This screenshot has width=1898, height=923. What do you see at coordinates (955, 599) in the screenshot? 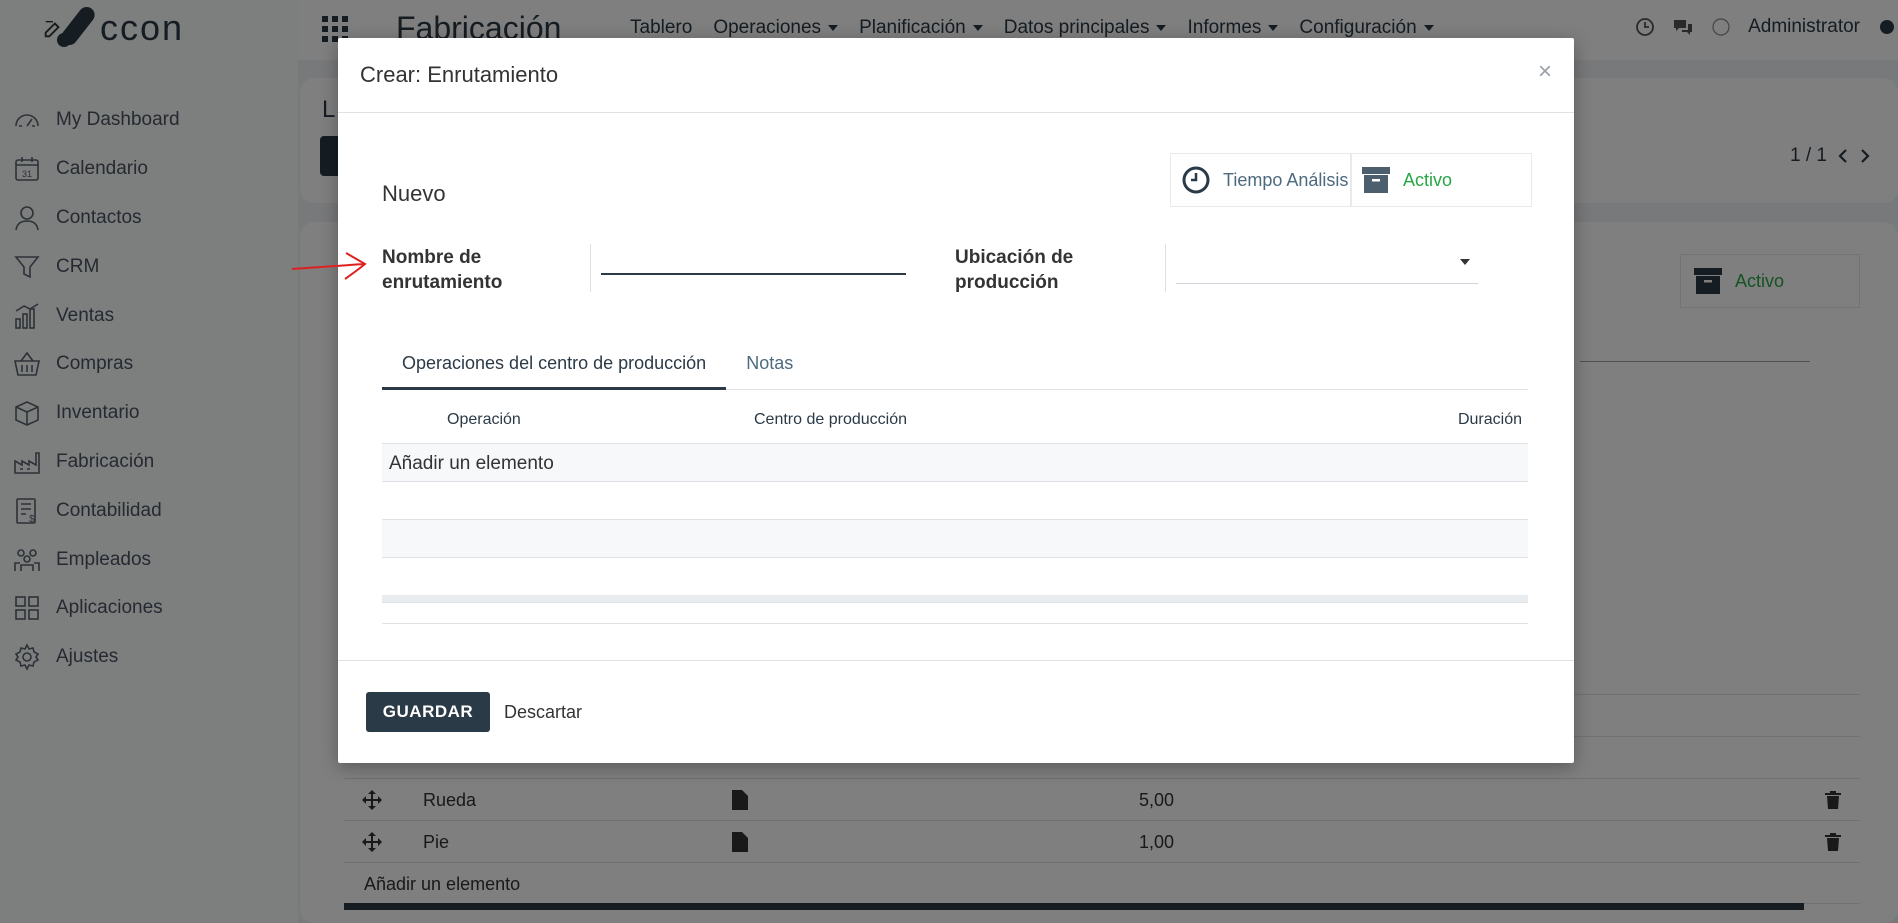
I see `table-footer` at bounding box center [955, 599].